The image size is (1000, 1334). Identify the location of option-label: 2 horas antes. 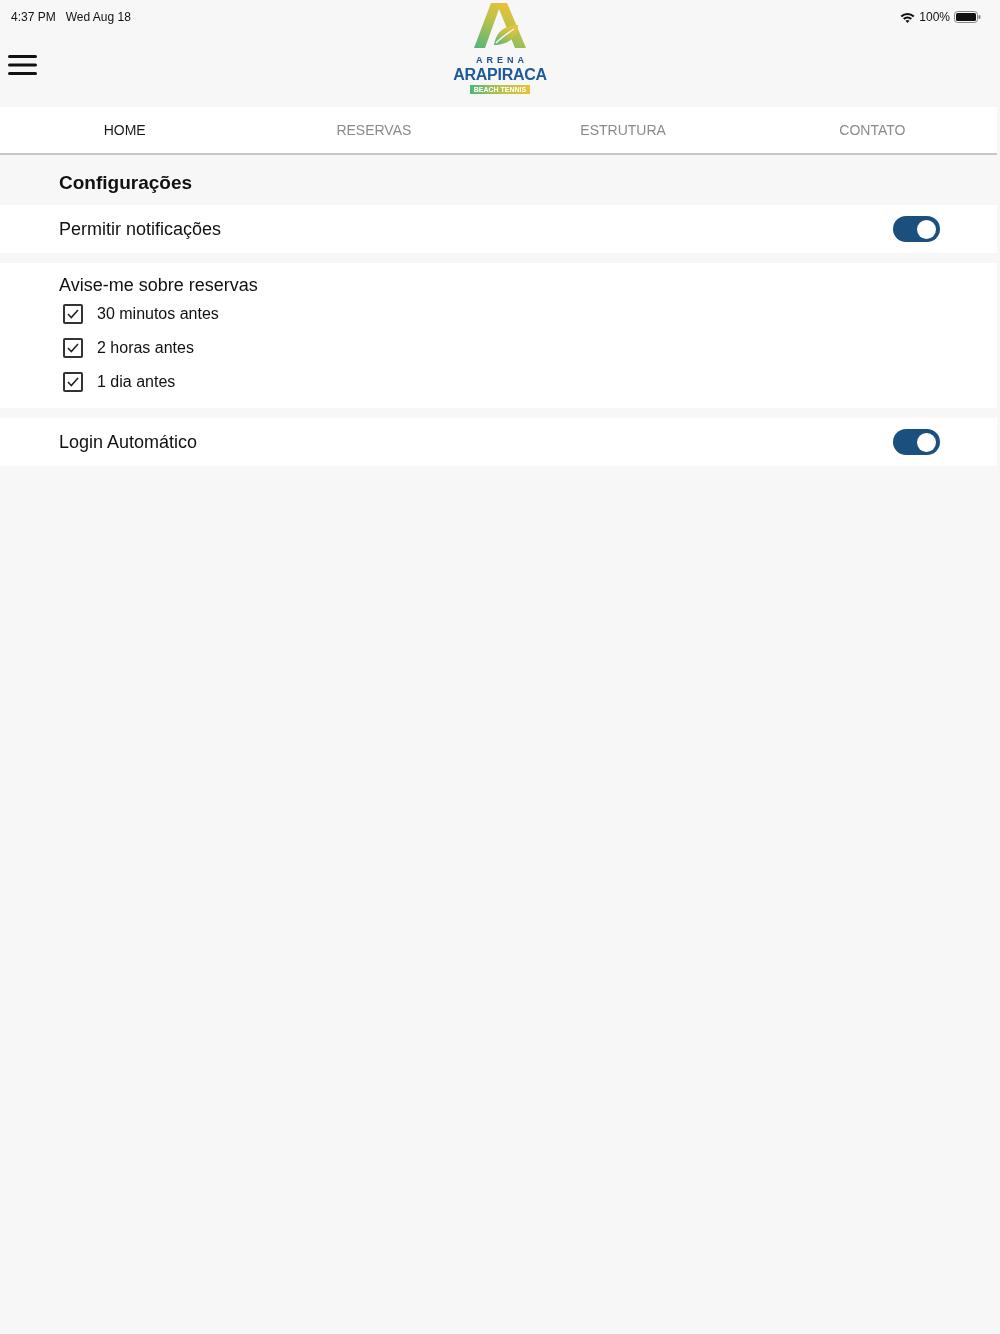
(145, 348).